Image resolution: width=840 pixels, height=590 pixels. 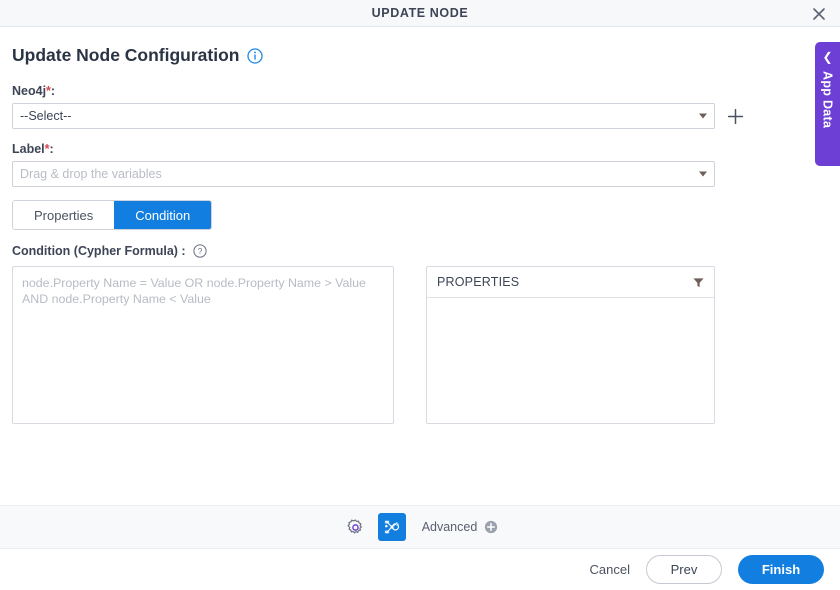 What do you see at coordinates (610, 569) in the screenshot?
I see `cancel-button: Cancel` at bounding box center [610, 569].